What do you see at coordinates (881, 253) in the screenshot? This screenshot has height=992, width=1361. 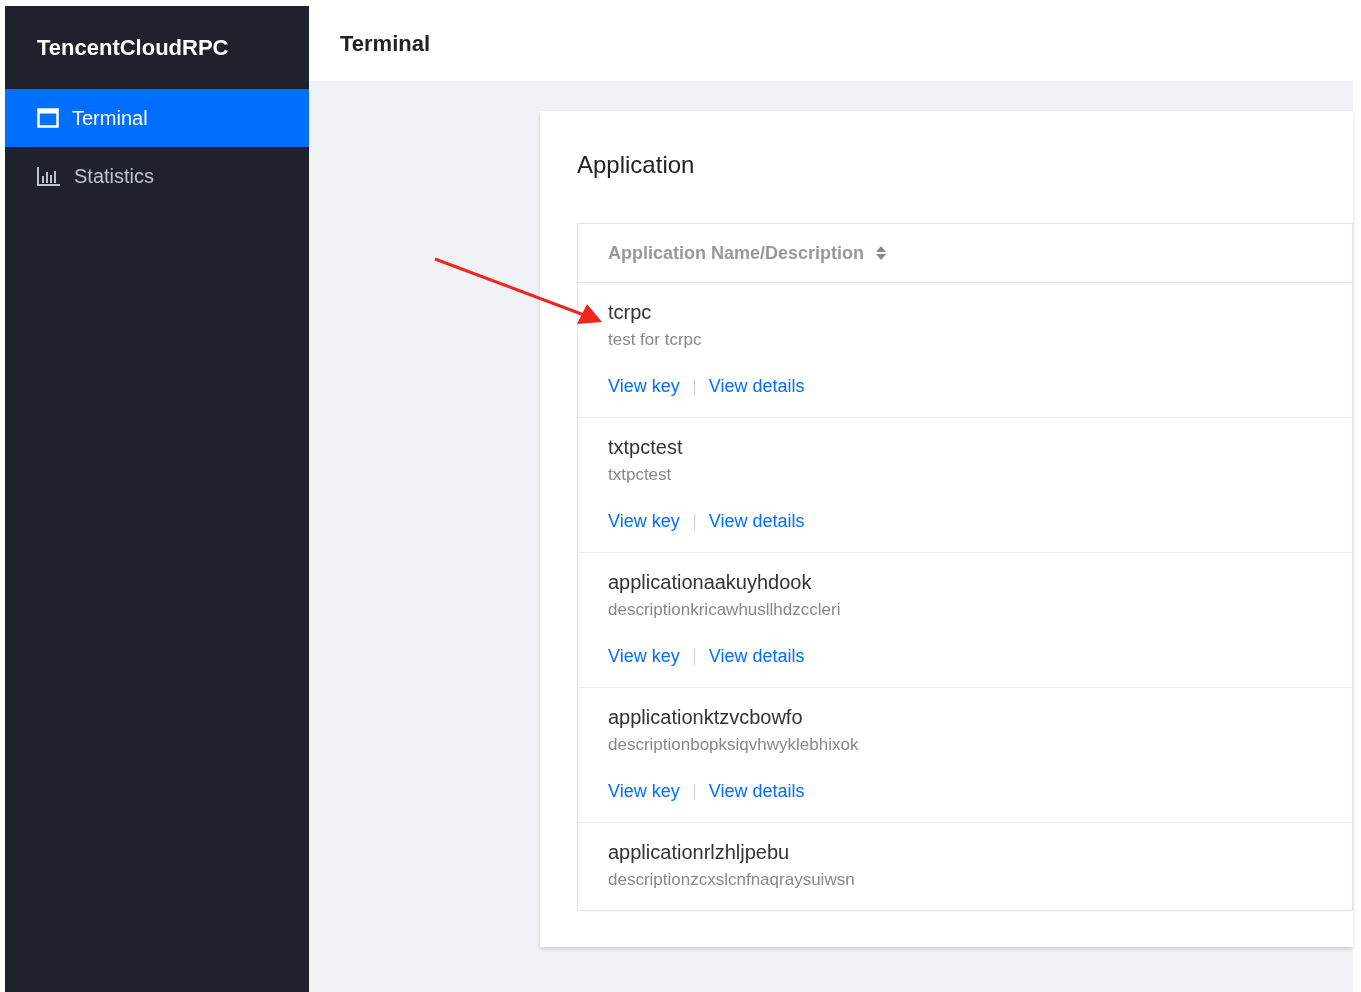 I see `sort-icon` at bounding box center [881, 253].